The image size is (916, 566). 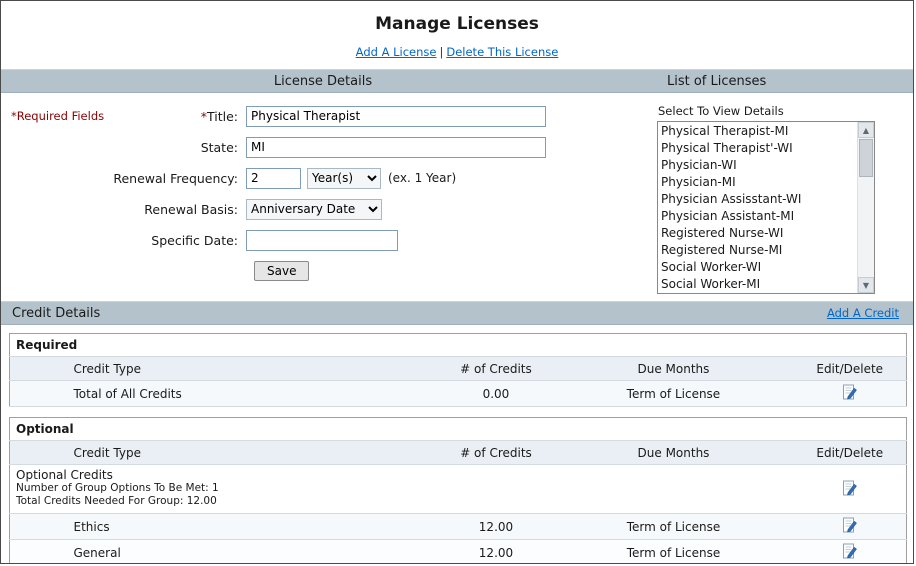 I want to click on num-credits-cell: 0.00, so click(x=496, y=393).